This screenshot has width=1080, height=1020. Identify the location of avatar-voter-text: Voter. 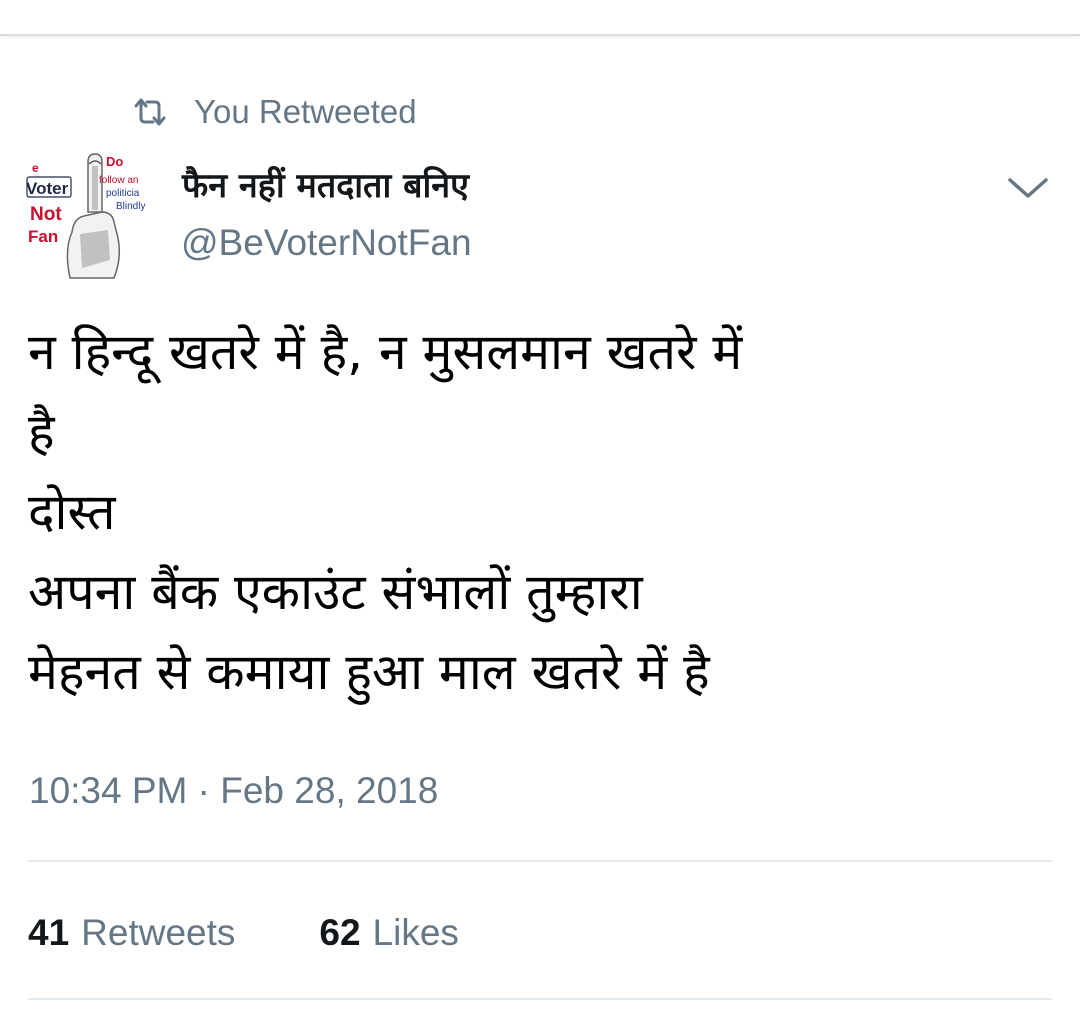
(47, 188).